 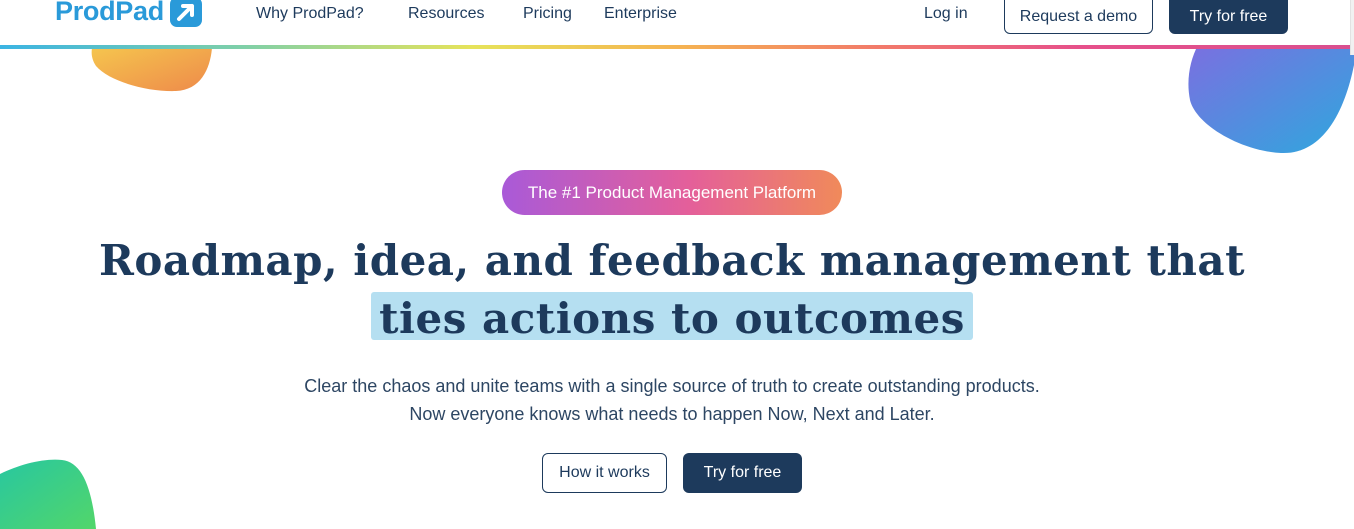 What do you see at coordinates (946, 14) in the screenshot?
I see `login-link: Log in` at bounding box center [946, 14].